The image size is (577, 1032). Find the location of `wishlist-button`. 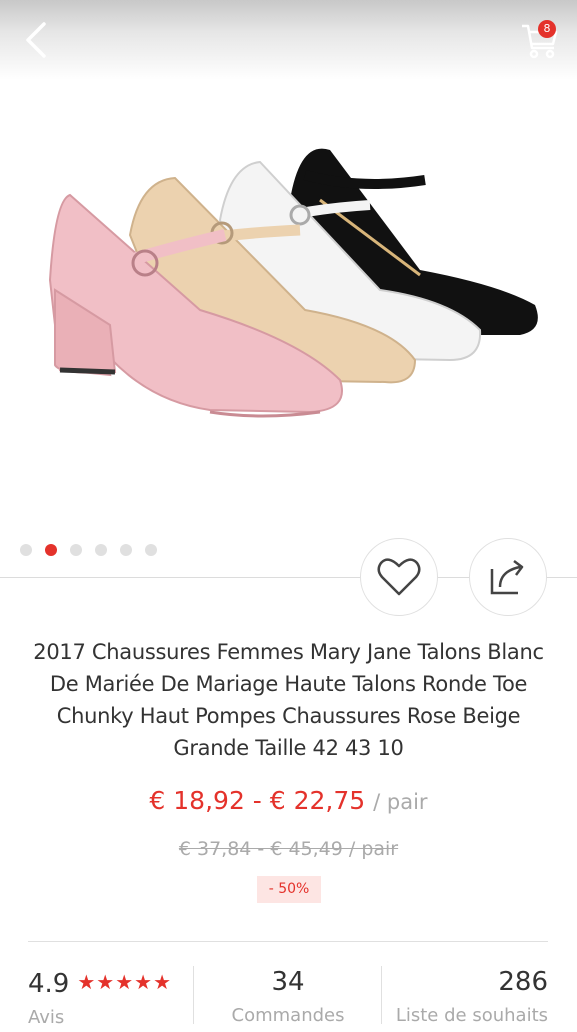

wishlist-button is located at coordinates (399, 577).